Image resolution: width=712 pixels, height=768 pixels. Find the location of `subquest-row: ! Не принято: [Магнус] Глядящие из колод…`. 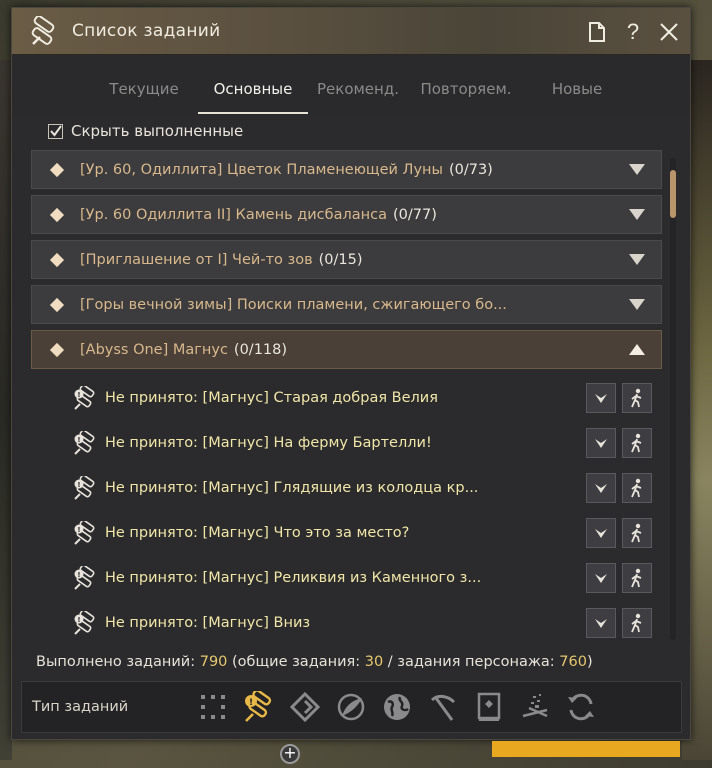

subquest-row: ! Не принято: [Магнус] Глядящие из колод… is located at coordinates (346, 487).